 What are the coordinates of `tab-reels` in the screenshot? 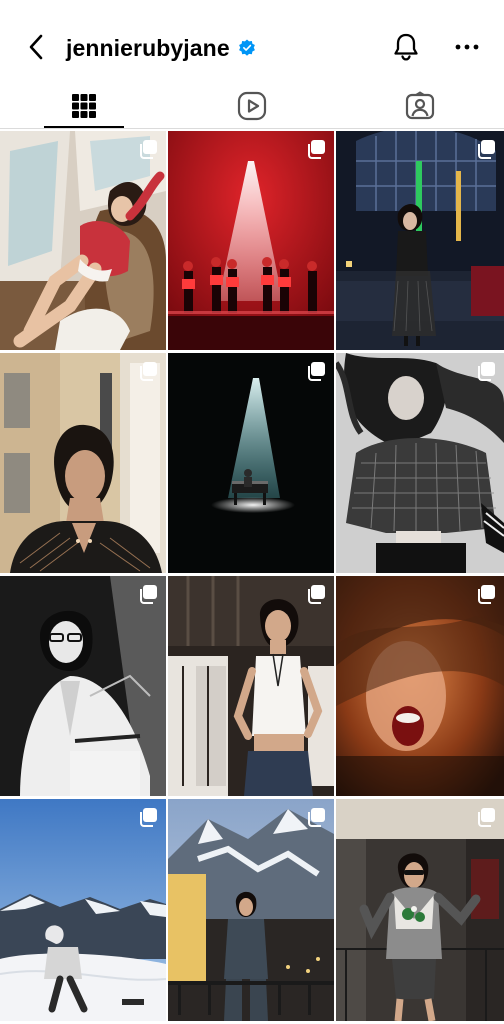 It's located at (252, 106).